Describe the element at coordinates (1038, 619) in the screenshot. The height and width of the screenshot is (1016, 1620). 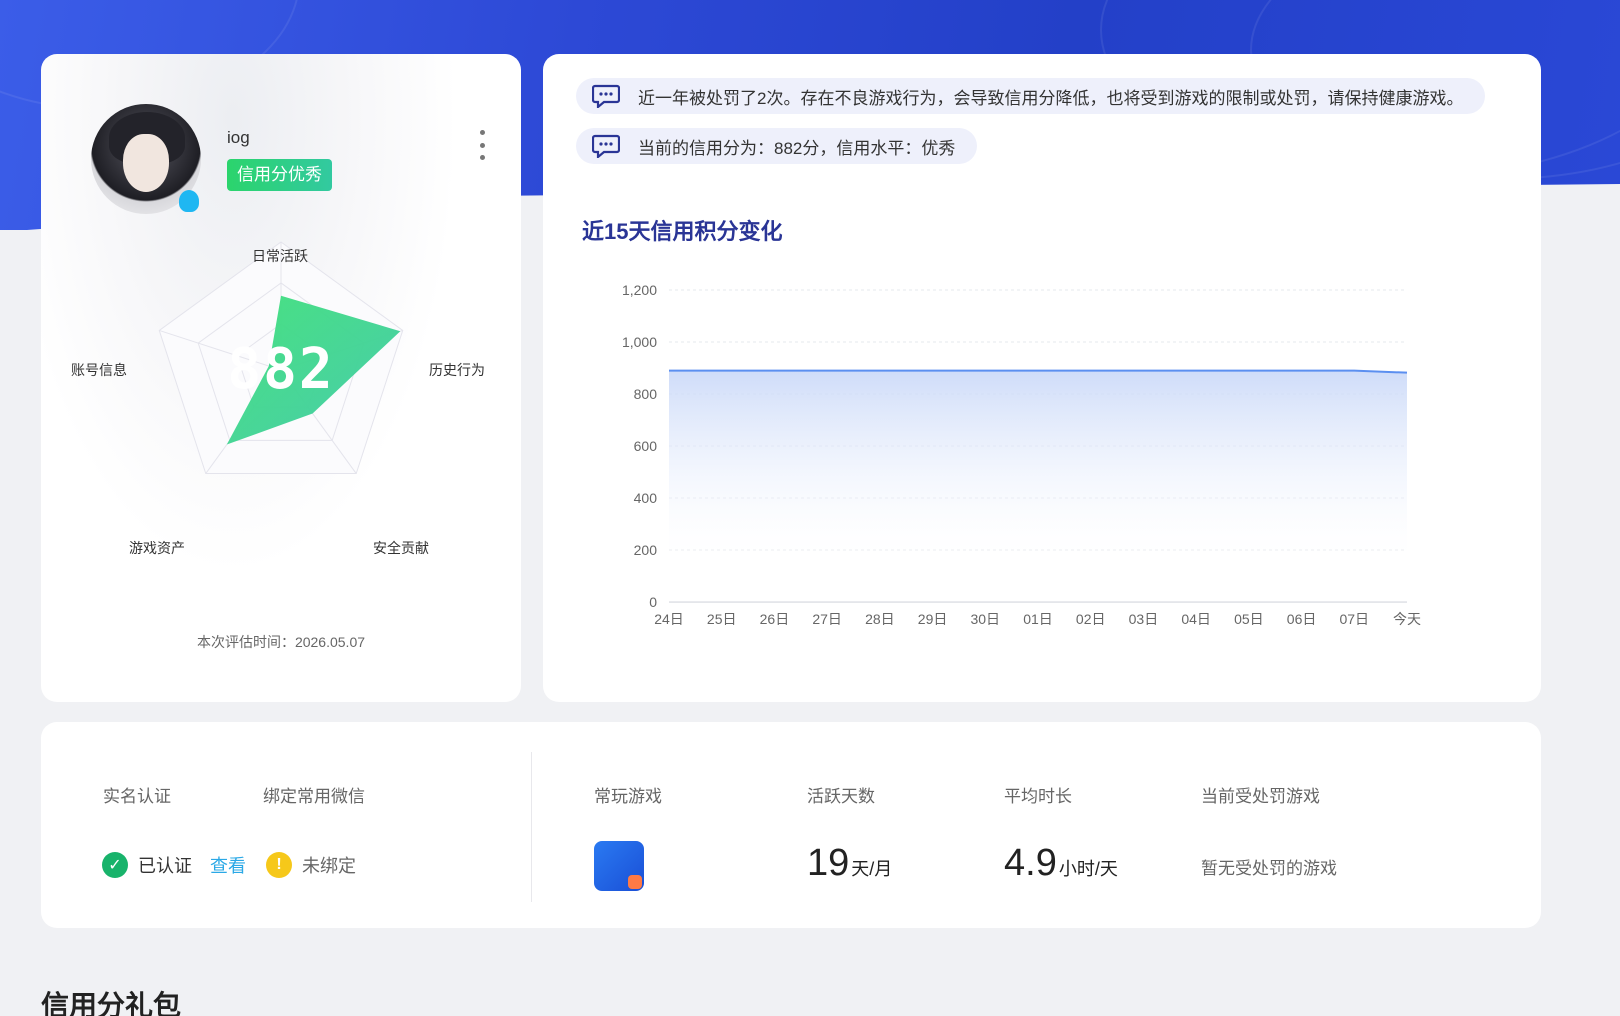
I see `x-tick-label: 01日` at that location.